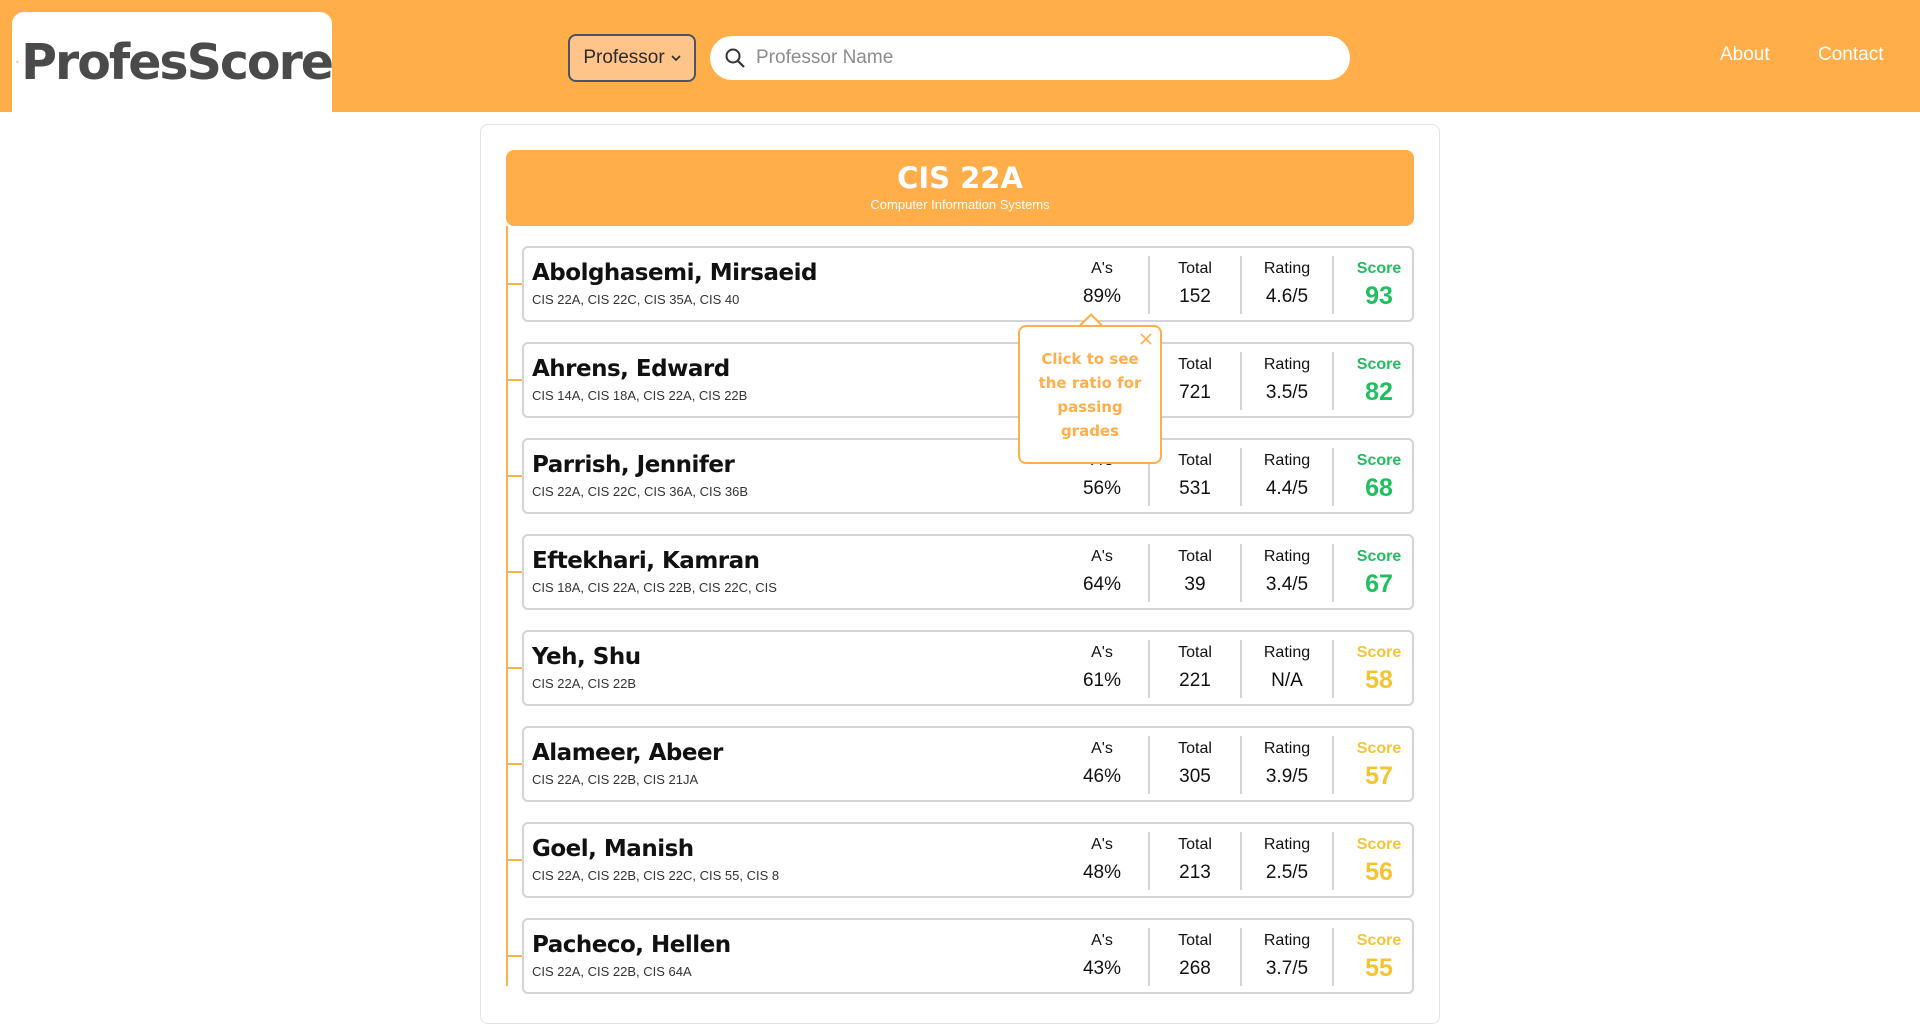 This screenshot has width=1920, height=1024. I want to click on stat-as: A's 64%, so click(1102, 573).